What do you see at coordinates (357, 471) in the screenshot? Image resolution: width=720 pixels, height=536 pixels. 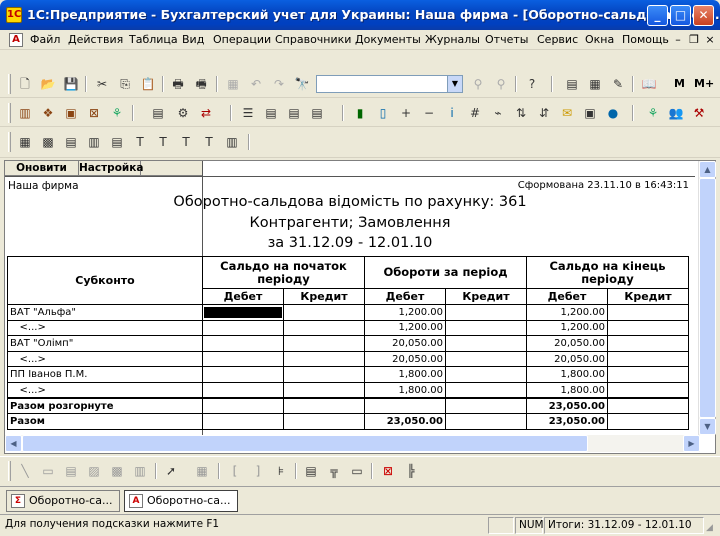 I see `measure-icon: ▭` at bounding box center [357, 471].